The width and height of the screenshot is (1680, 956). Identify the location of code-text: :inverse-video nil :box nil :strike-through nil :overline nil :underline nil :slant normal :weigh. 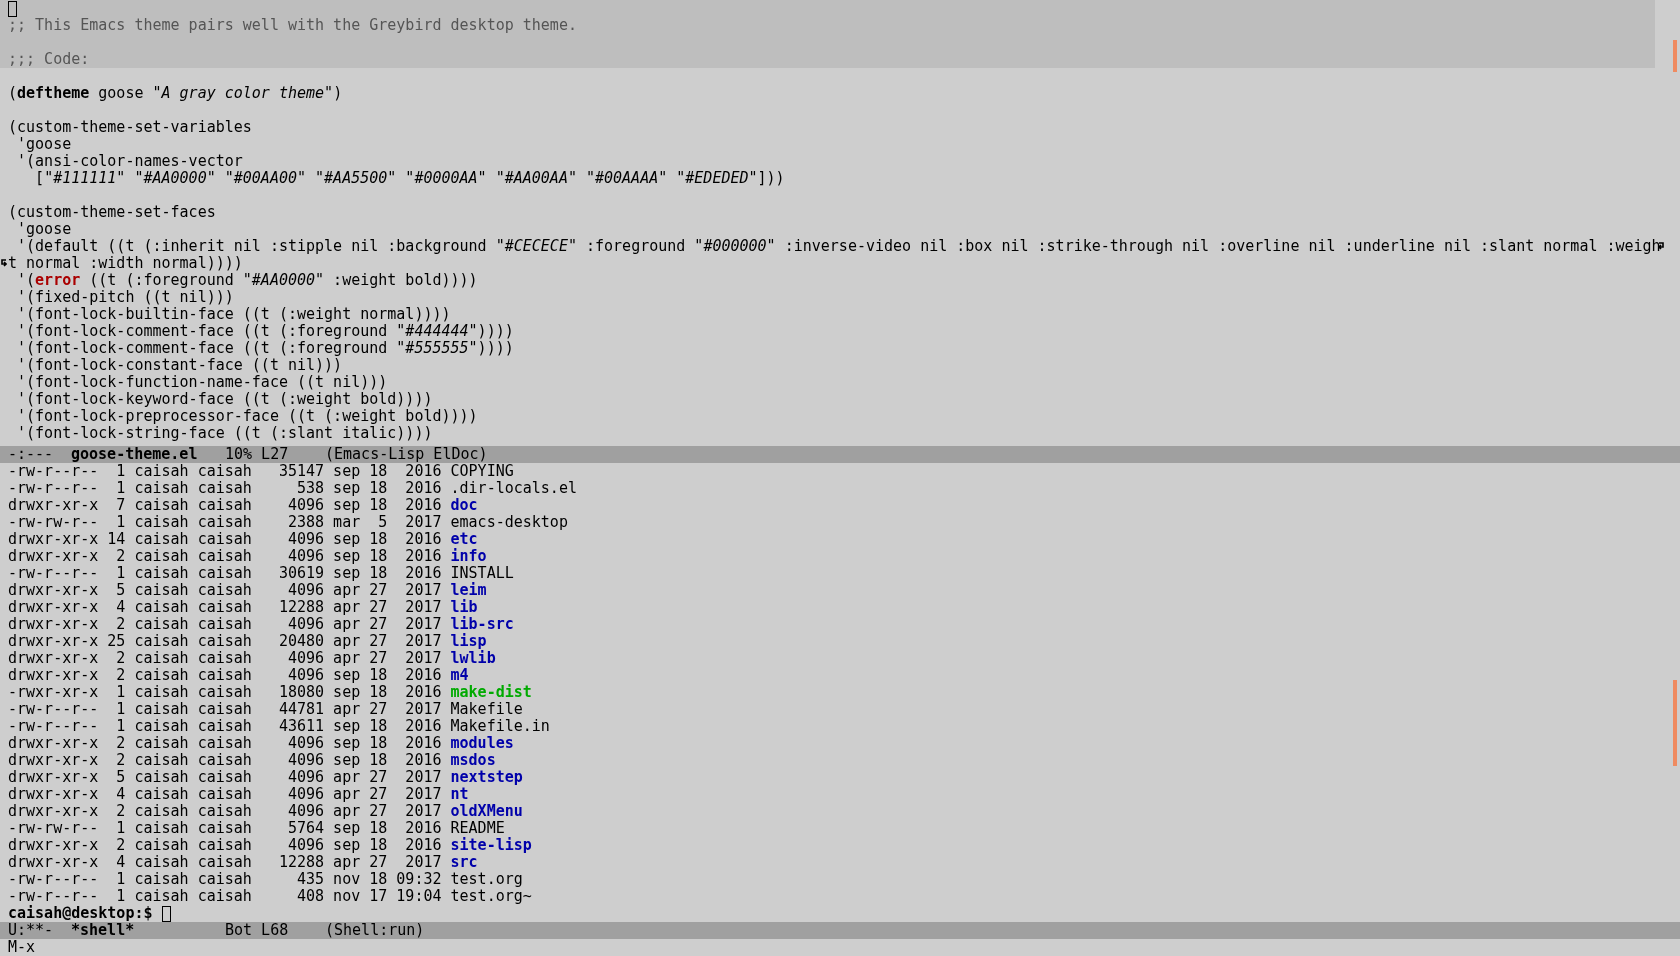
(1222, 246).